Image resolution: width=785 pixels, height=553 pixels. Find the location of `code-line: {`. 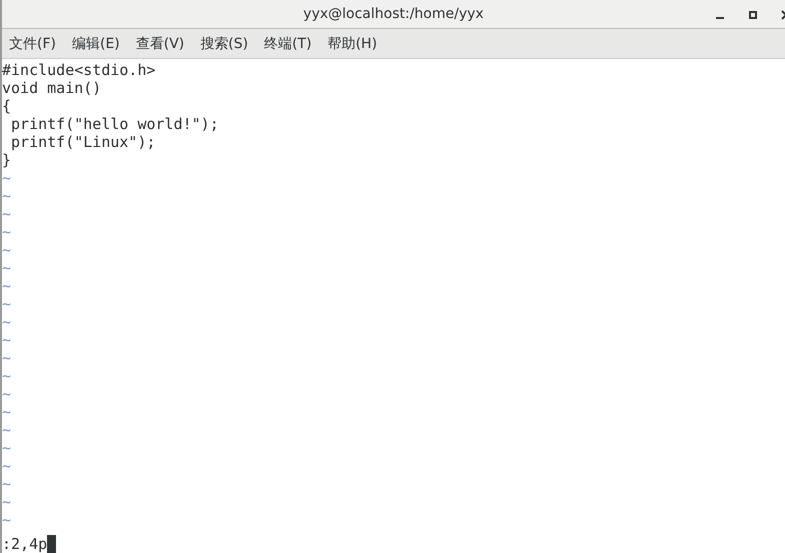

code-line: { is located at coordinates (7, 106).